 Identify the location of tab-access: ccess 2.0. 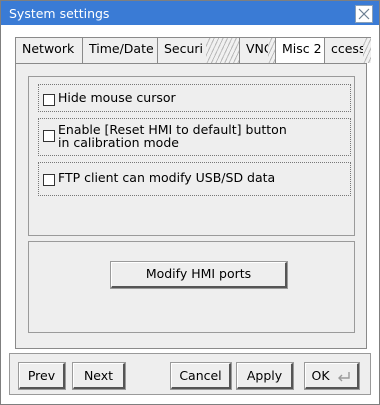
(344, 50).